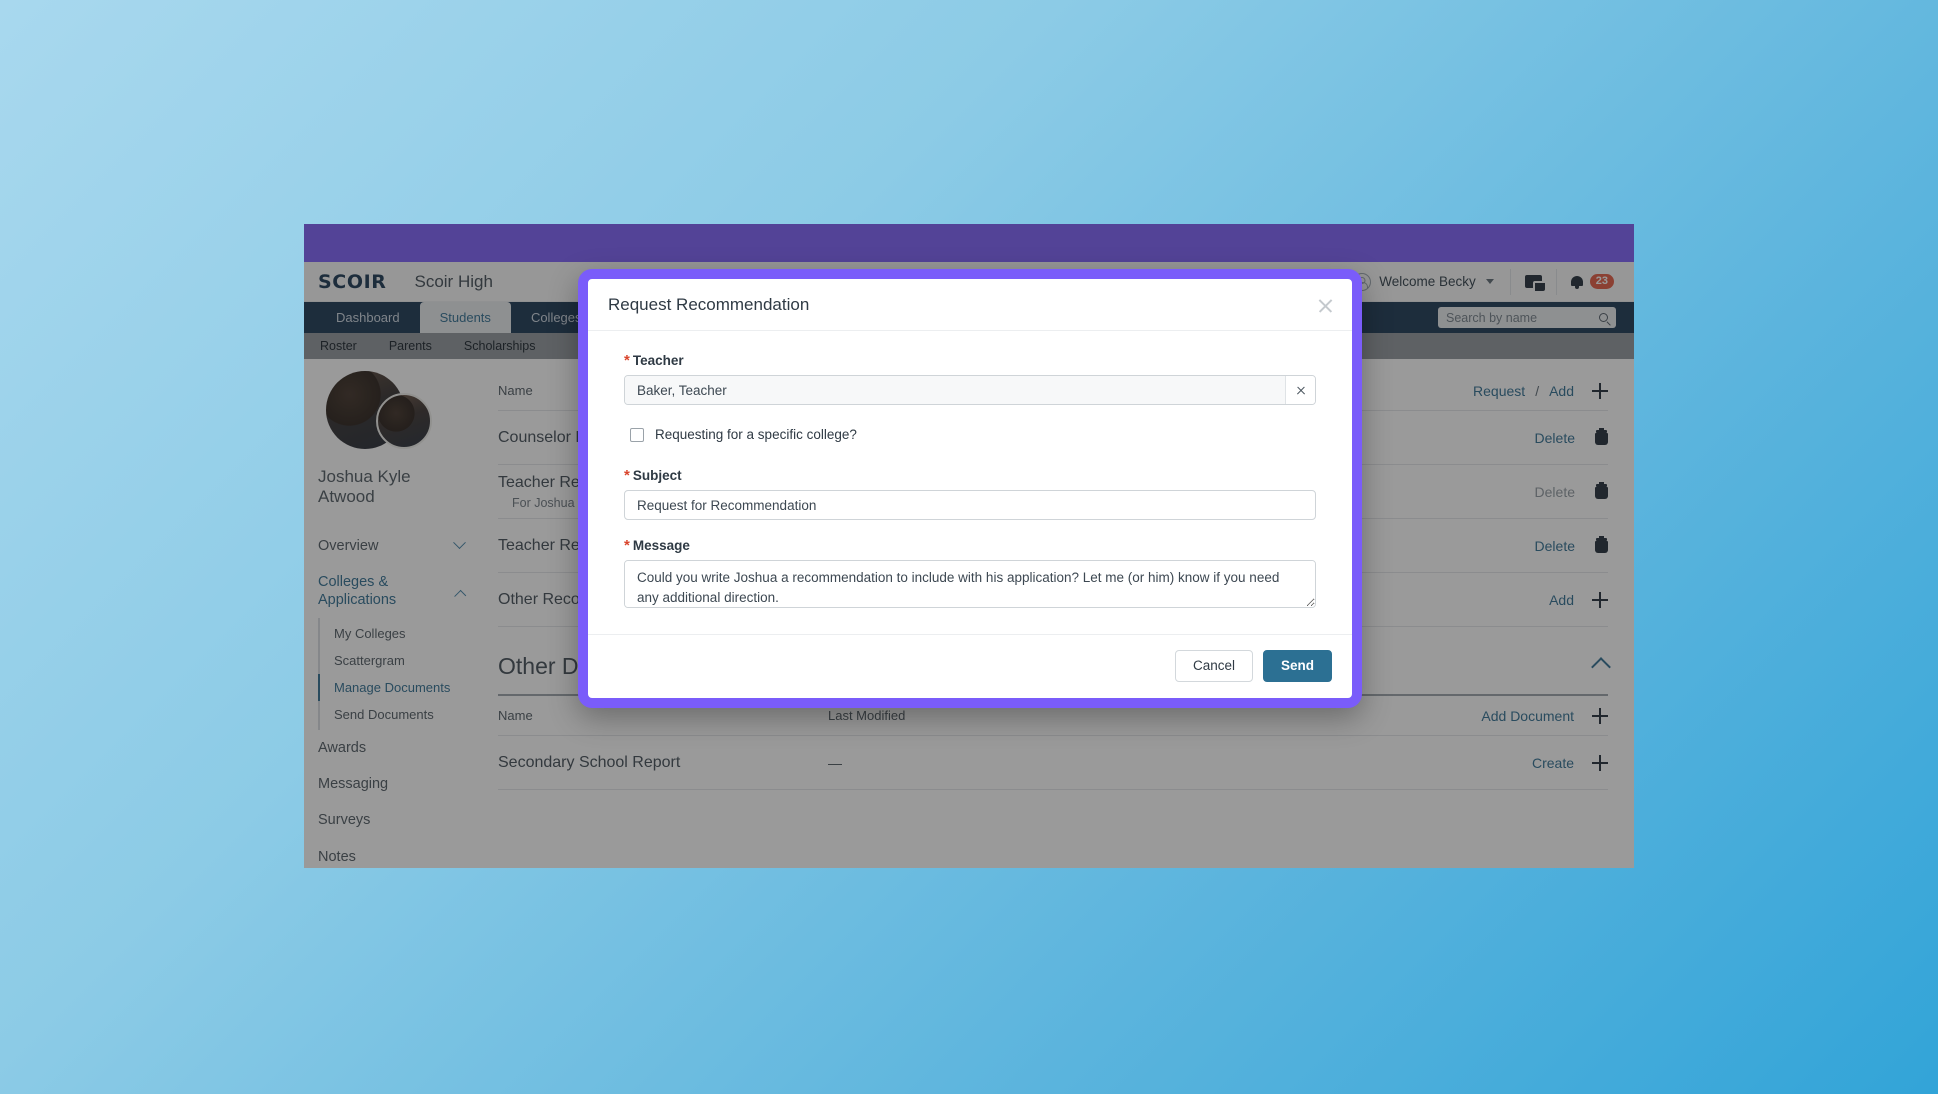 This screenshot has height=1094, width=1938. What do you see at coordinates (1213, 666) in the screenshot?
I see `cancel-button: Cancel` at bounding box center [1213, 666].